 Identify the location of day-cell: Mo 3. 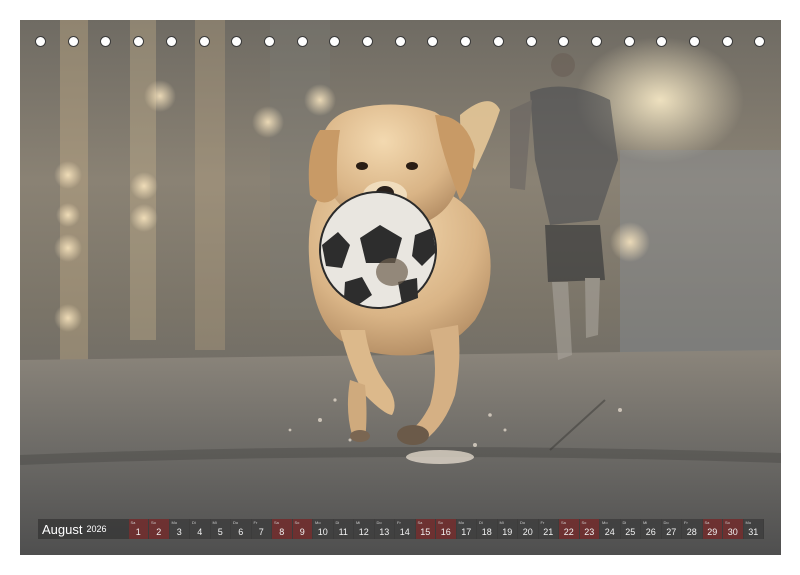
(179, 529).